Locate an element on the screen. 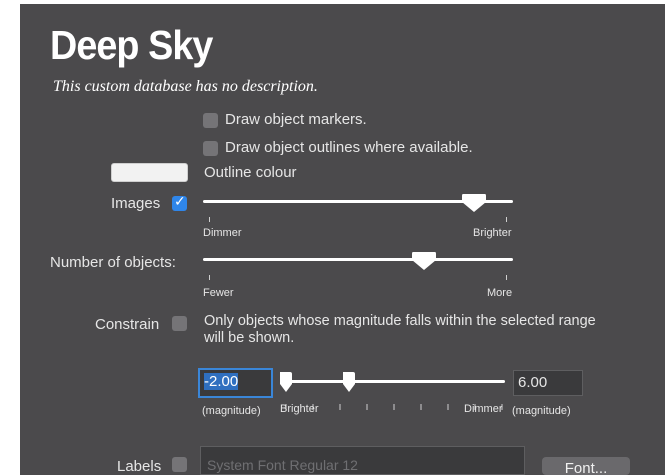  magnitude-max-unit: (magnitude) is located at coordinates (541, 411).